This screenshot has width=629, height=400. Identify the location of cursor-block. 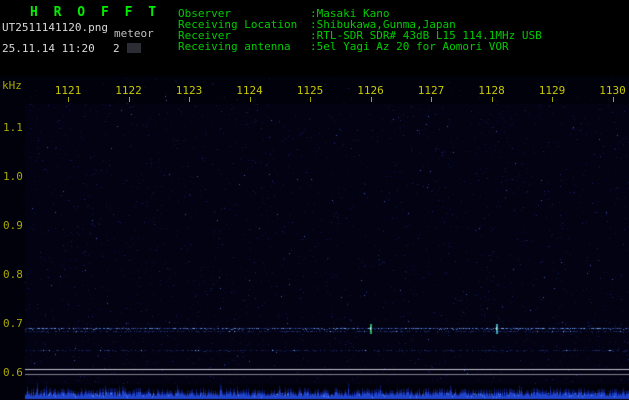
(134, 48).